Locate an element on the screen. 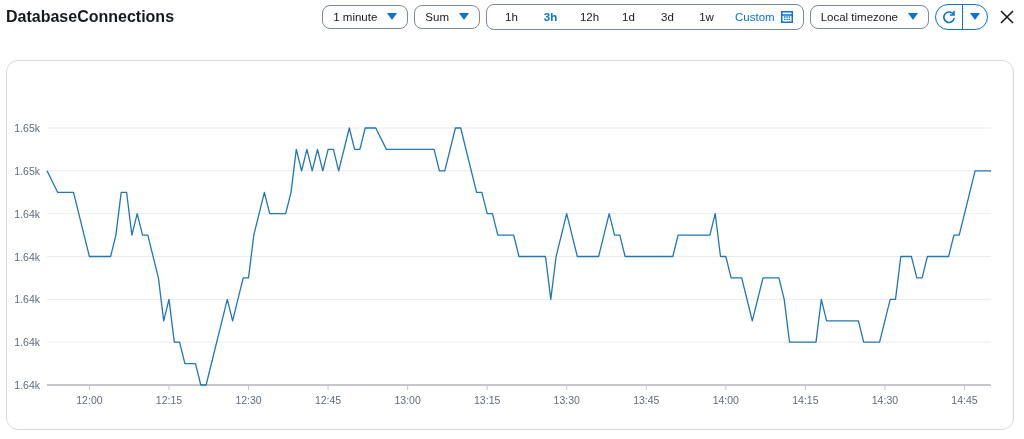 The height and width of the screenshot is (439, 1024). refresh-options-button is located at coordinates (975, 17).